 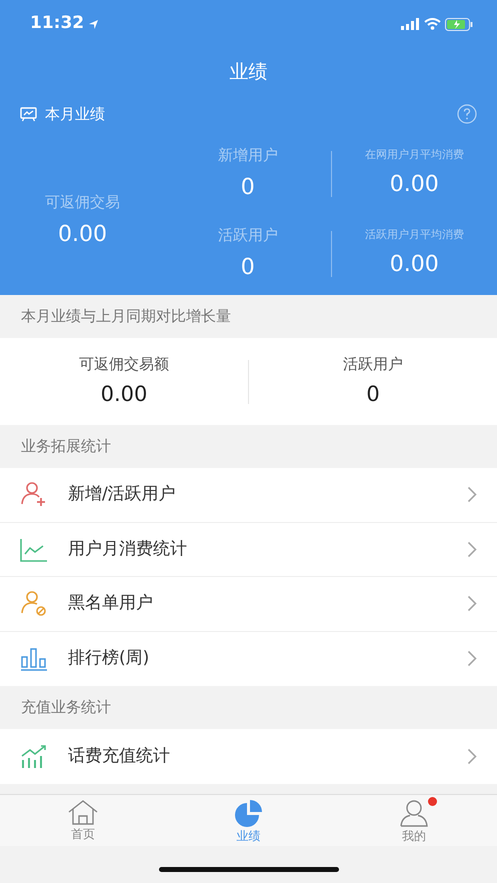 What do you see at coordinates (28, 114) in the screenshot?
I see `presentation-chart-icon` at bounding box center [28, 114].